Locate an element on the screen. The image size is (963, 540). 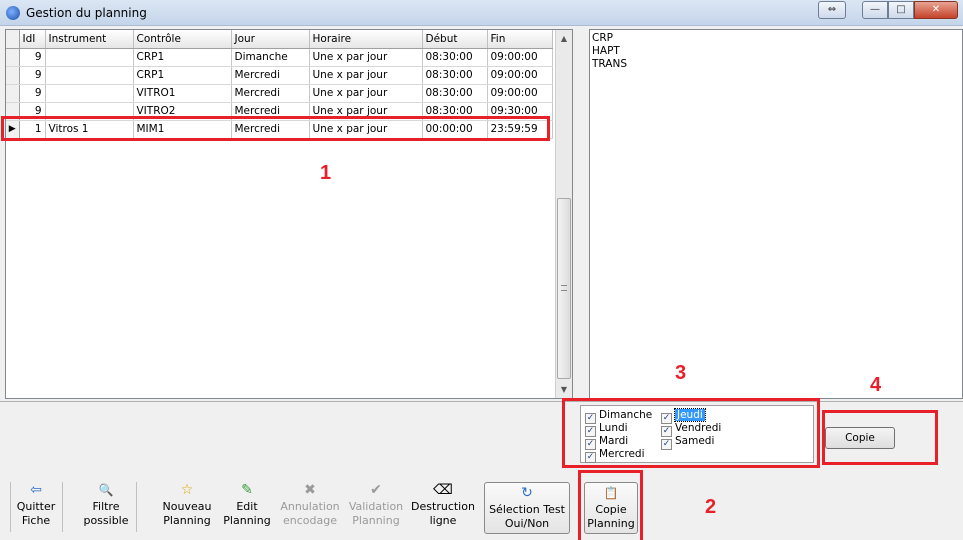
scrollbar-thumb is located at coordinates (564, 288).